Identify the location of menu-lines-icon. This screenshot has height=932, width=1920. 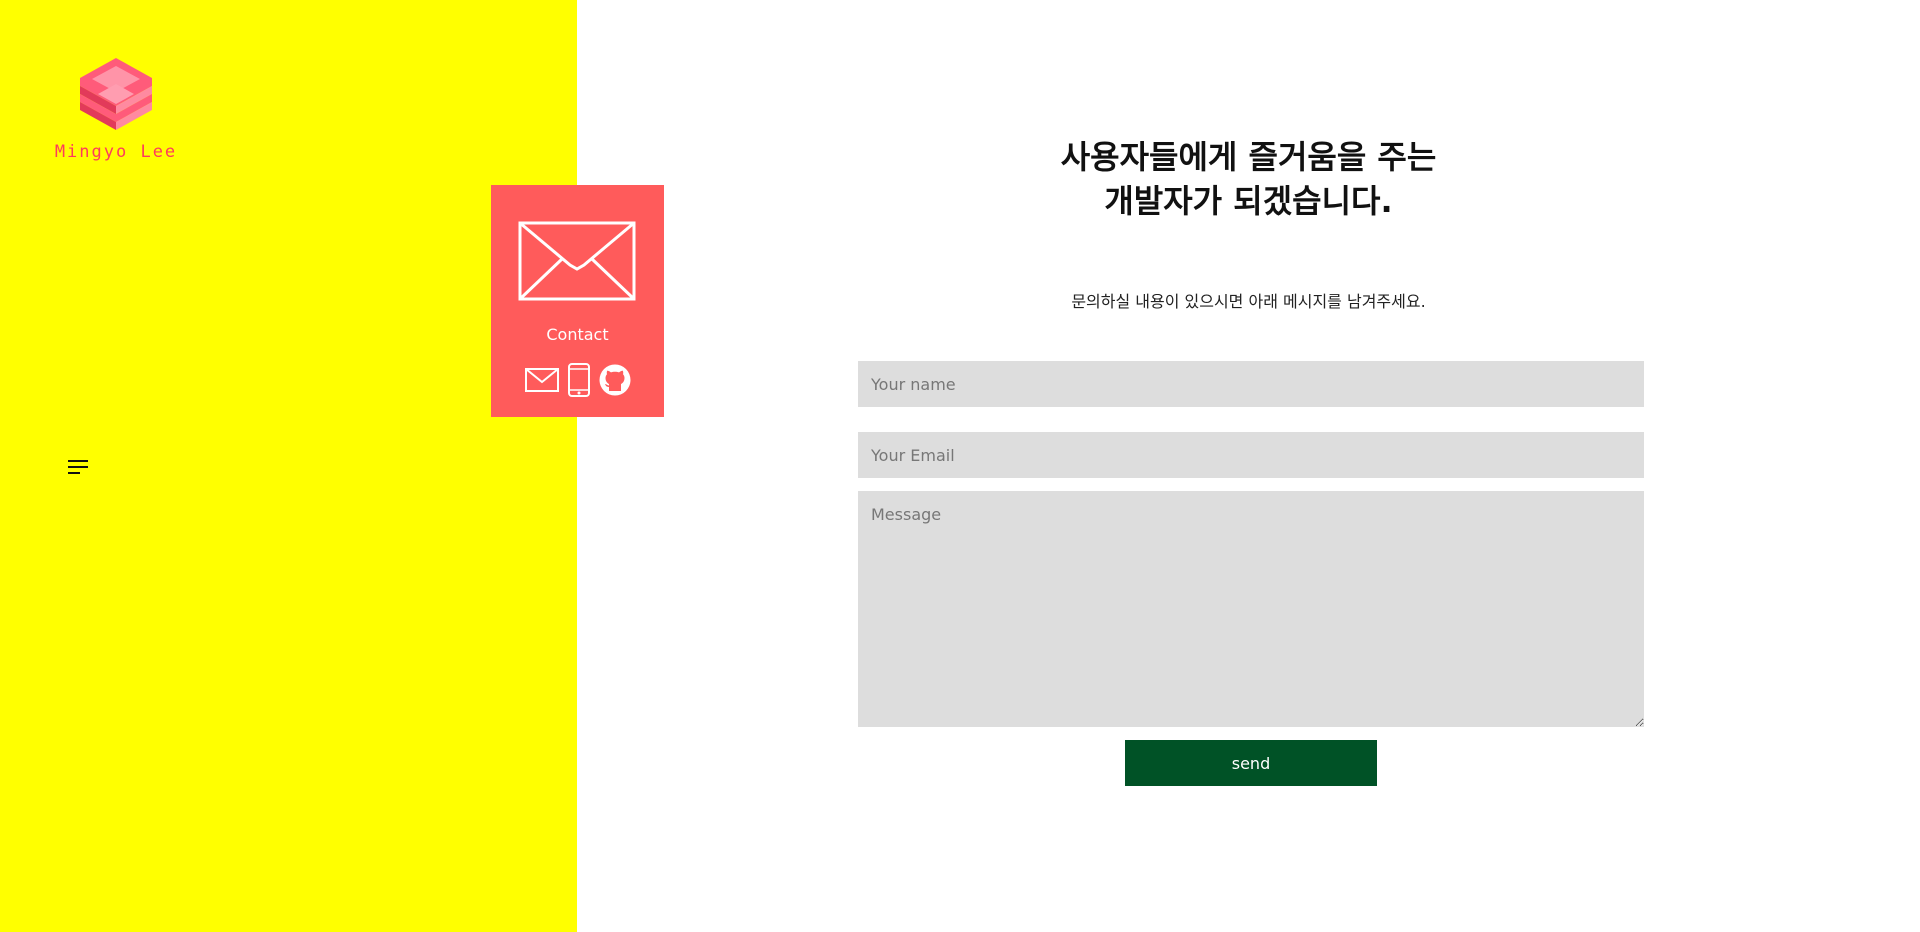
(78, 468).